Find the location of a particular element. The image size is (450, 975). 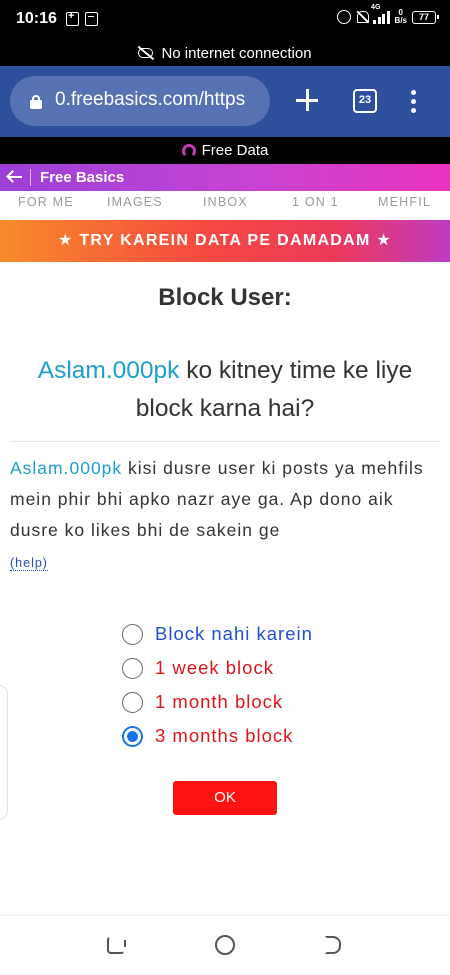

free-data-bar: Free Data is located at coordinates (225, 150).